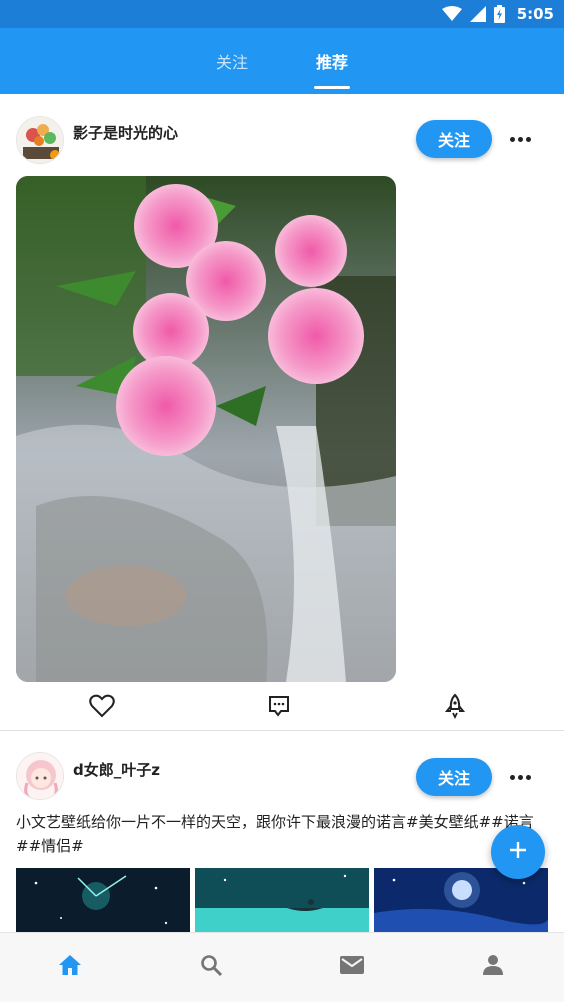 Image resolution: width=564 pixels, height=1002 pixels. I want to click on home-icon, so click(70, 965).